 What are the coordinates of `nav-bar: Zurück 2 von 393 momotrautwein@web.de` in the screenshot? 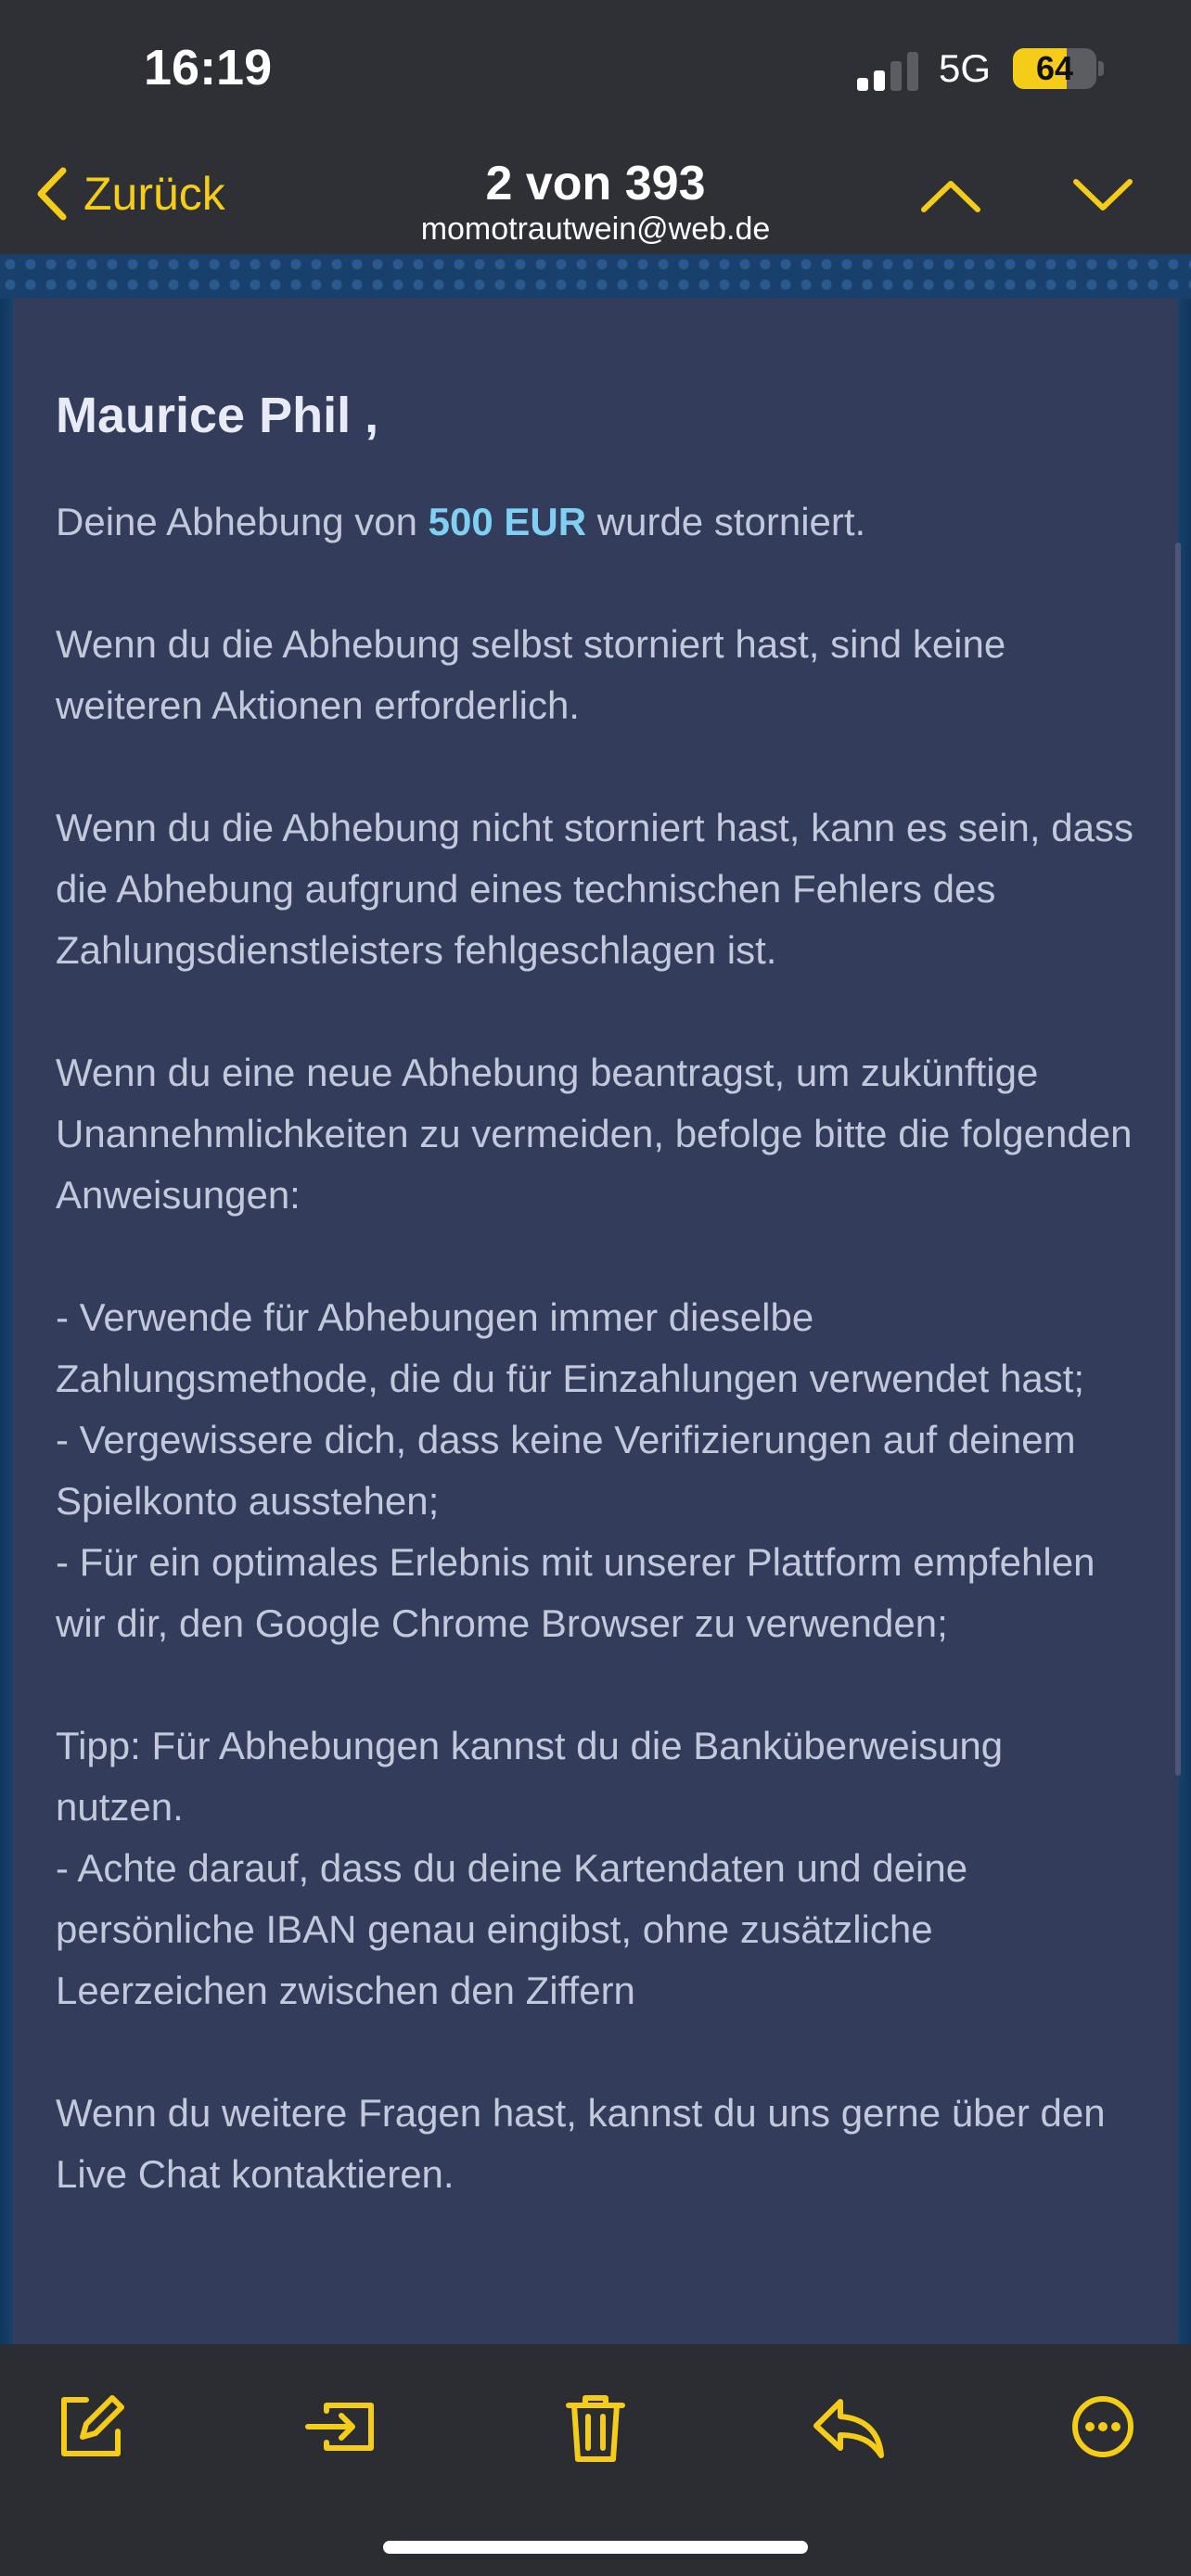 It's located at (595, 196).